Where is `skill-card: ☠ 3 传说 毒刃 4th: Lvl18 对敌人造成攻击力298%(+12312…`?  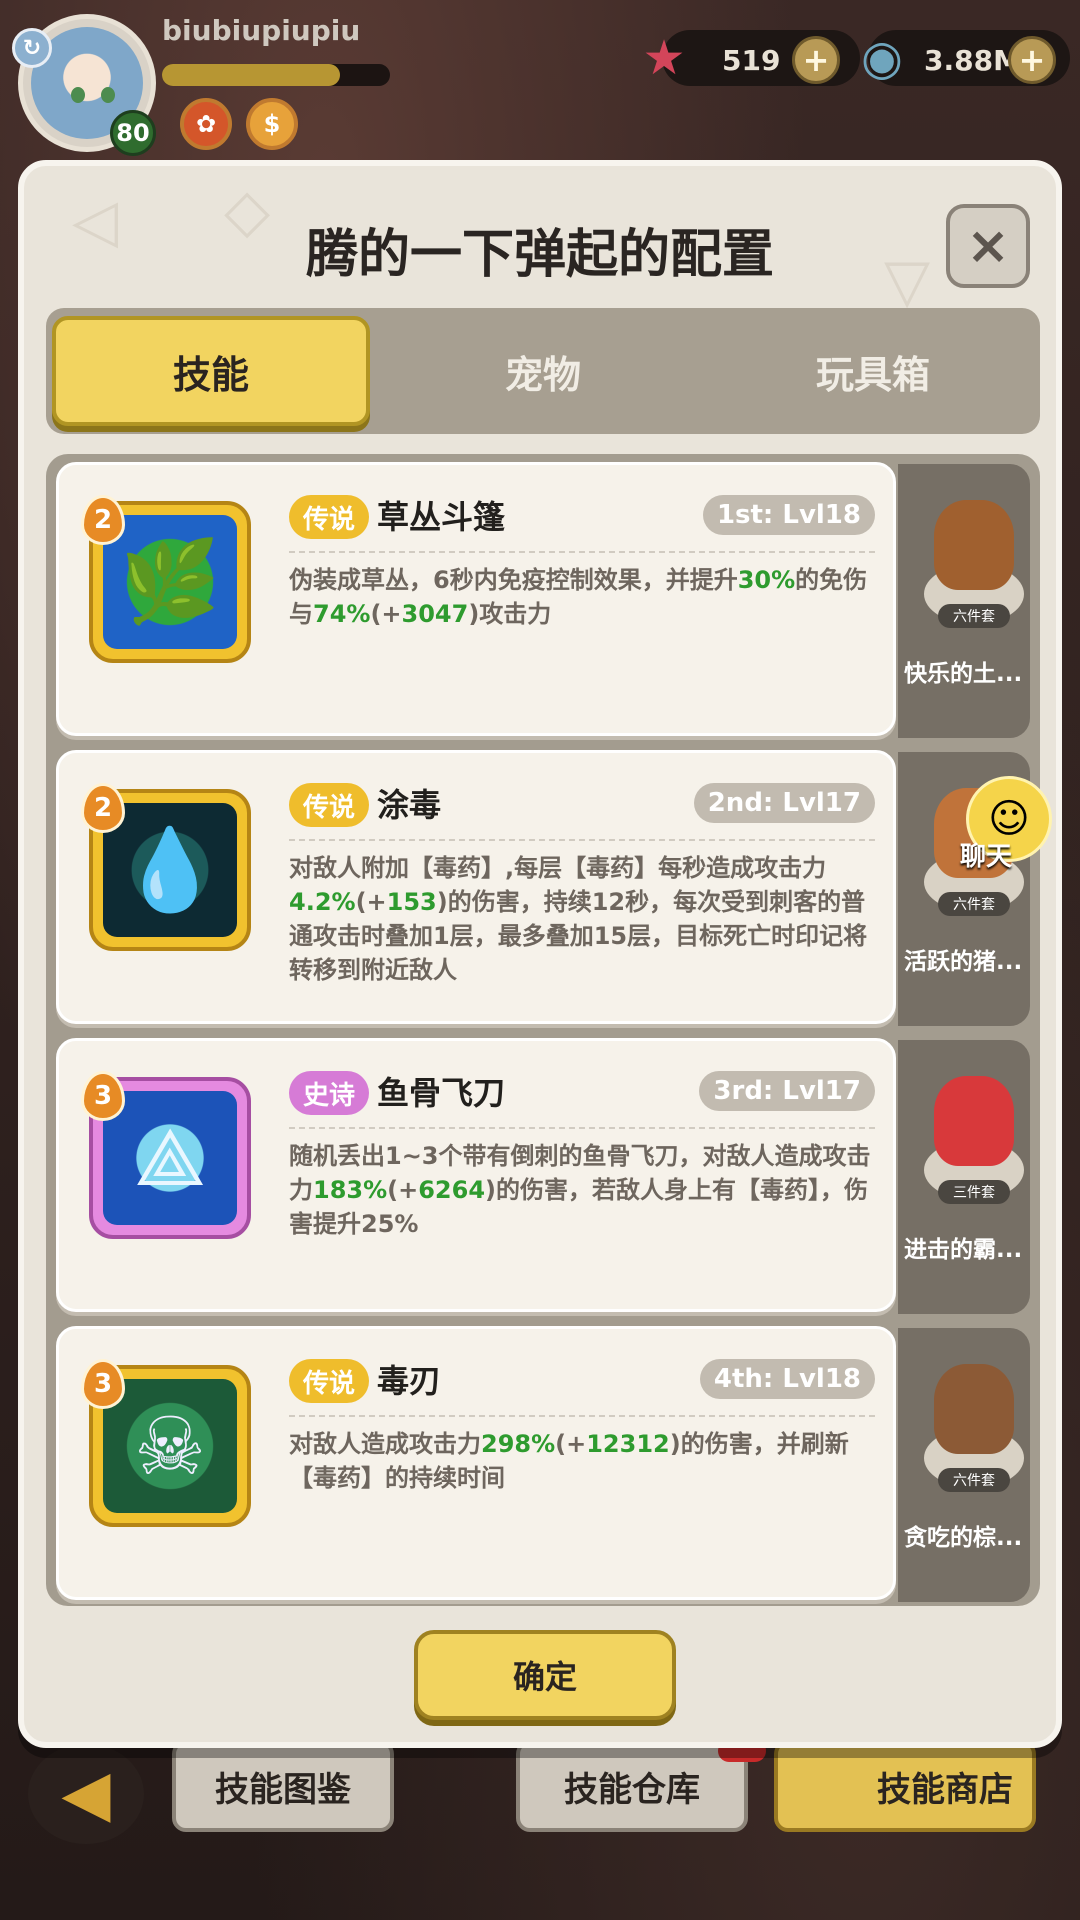 skill-card: ☠ 3 传说 毒刃 4th: Lvl18 对敌人造成攻击力298%(+12312… is located at coordinates (476, 1463).